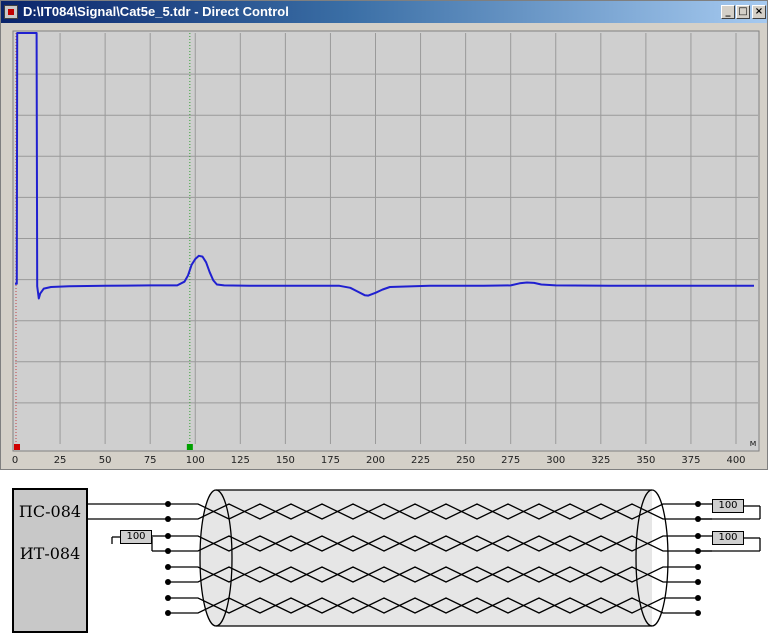 Image resolution: width=774 pixels, height=638 pixels. Describe the element at coordinates (189, 447) in the screenshot. I see `cursor-marker` at that location.